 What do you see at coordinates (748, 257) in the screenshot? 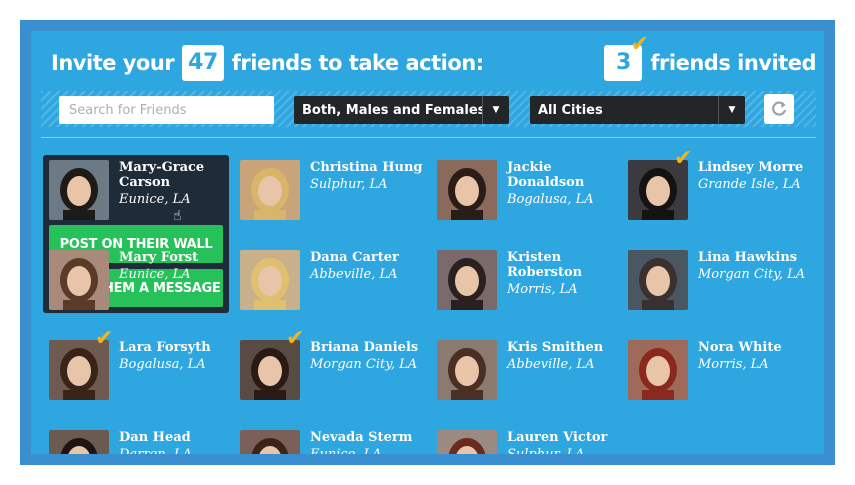
I see `friend-name-text: Lina Hawkins` at bounding box center [748, 257].